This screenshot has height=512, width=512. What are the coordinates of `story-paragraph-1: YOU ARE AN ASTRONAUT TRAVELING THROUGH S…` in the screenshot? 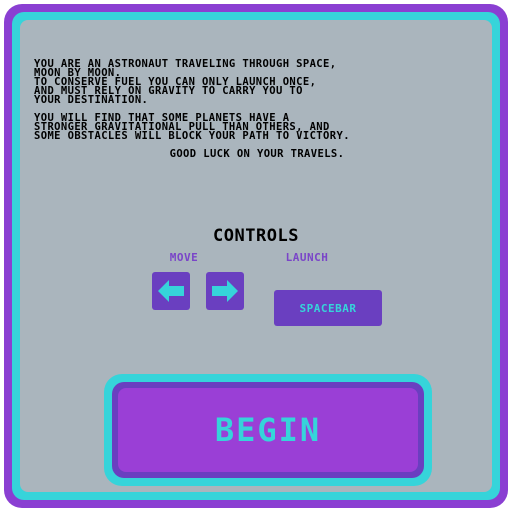 It's located at (185, 82).